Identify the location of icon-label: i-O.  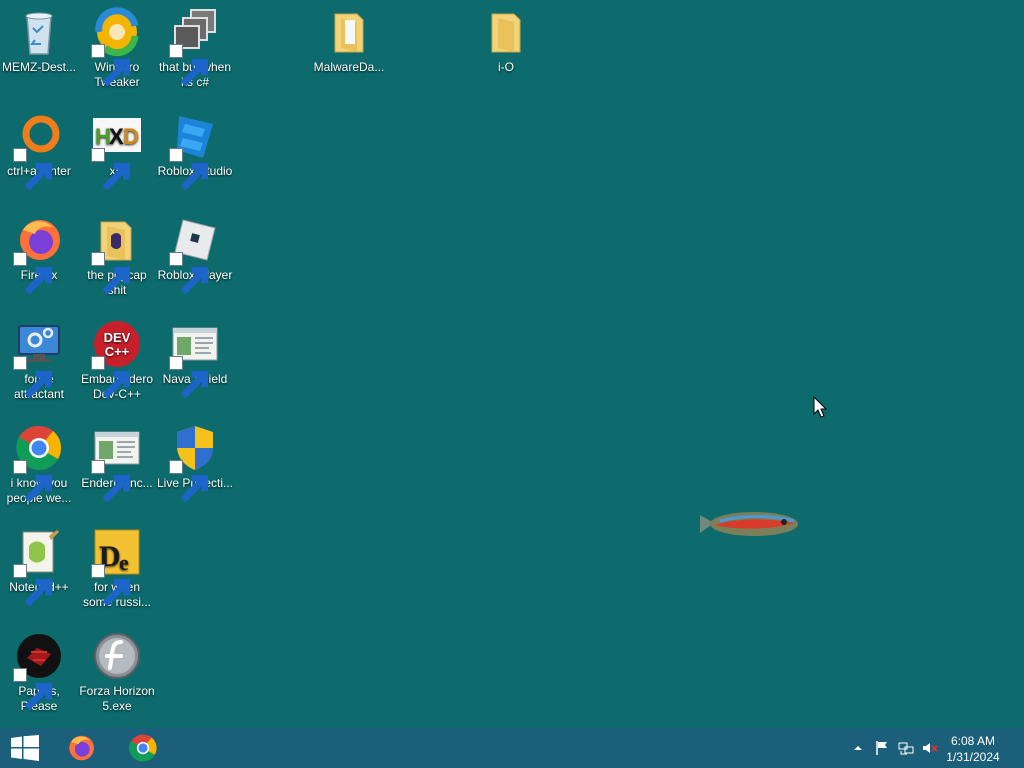
(506, 67).